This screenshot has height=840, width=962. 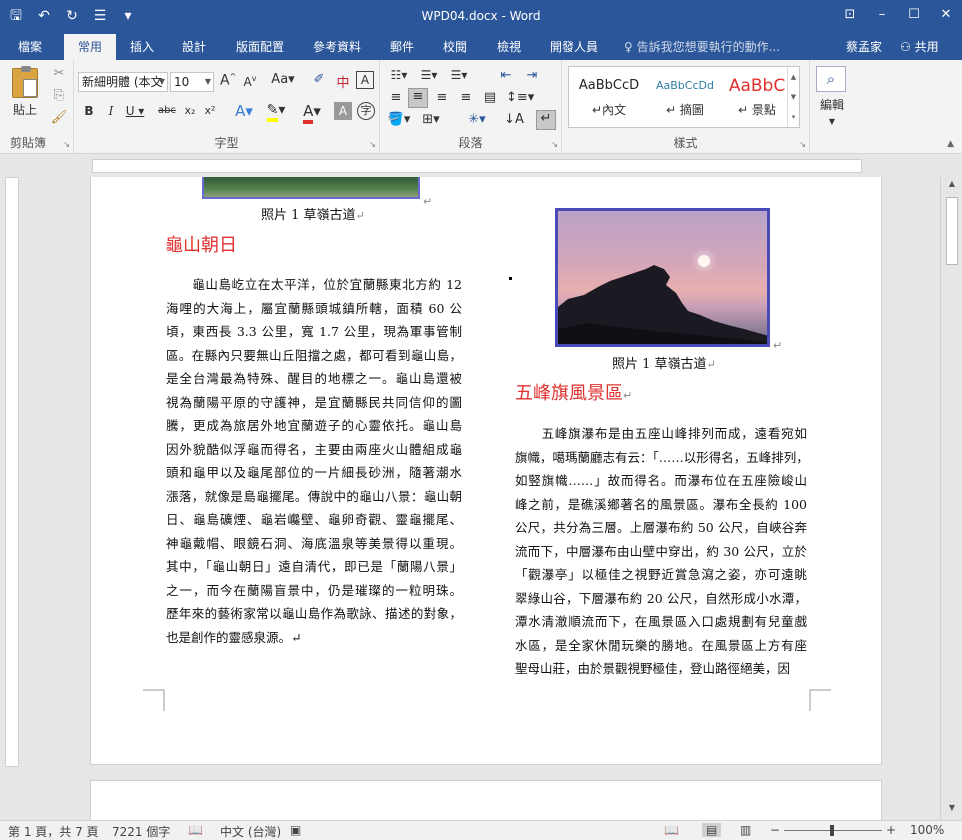 I want to click on language: 中文 (台灣), so click(x=250, y=831).